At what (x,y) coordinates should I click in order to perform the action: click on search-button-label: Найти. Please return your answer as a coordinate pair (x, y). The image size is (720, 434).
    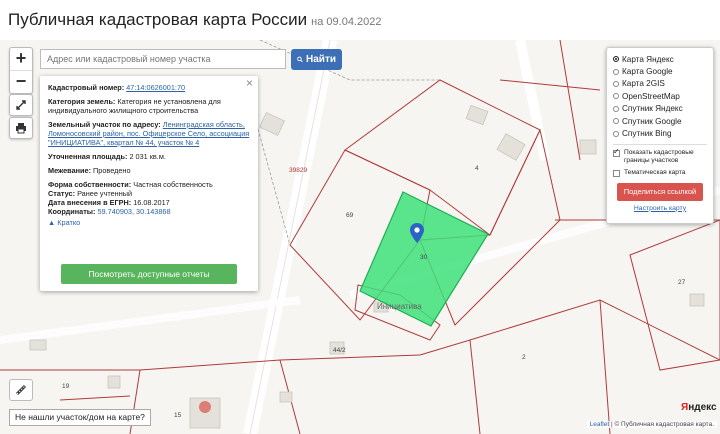
    Looking at the image, I should click on (321, 59).